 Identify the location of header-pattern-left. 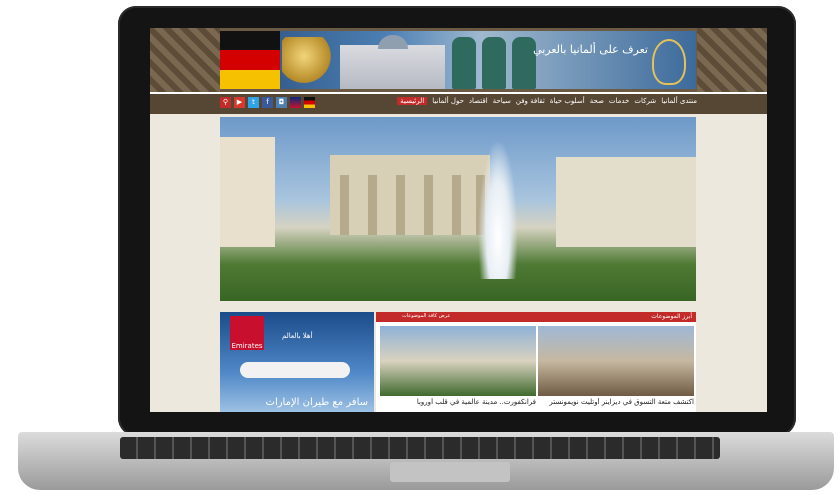
(185, 60).